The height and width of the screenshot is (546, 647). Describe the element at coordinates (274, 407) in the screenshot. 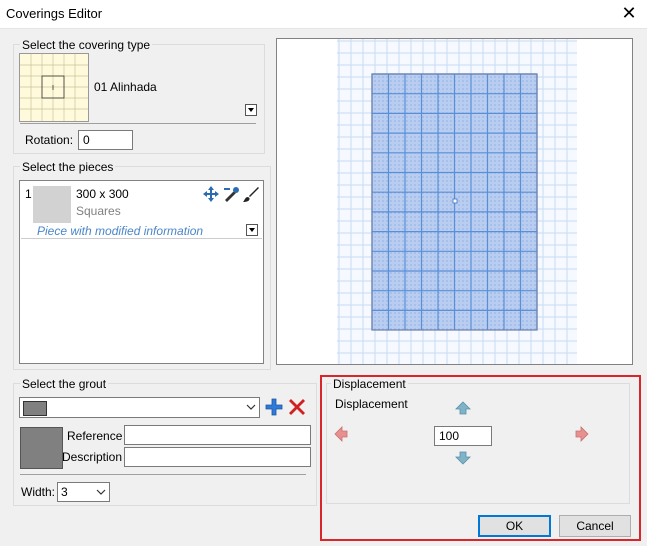

I see `plus-icon` at that location.